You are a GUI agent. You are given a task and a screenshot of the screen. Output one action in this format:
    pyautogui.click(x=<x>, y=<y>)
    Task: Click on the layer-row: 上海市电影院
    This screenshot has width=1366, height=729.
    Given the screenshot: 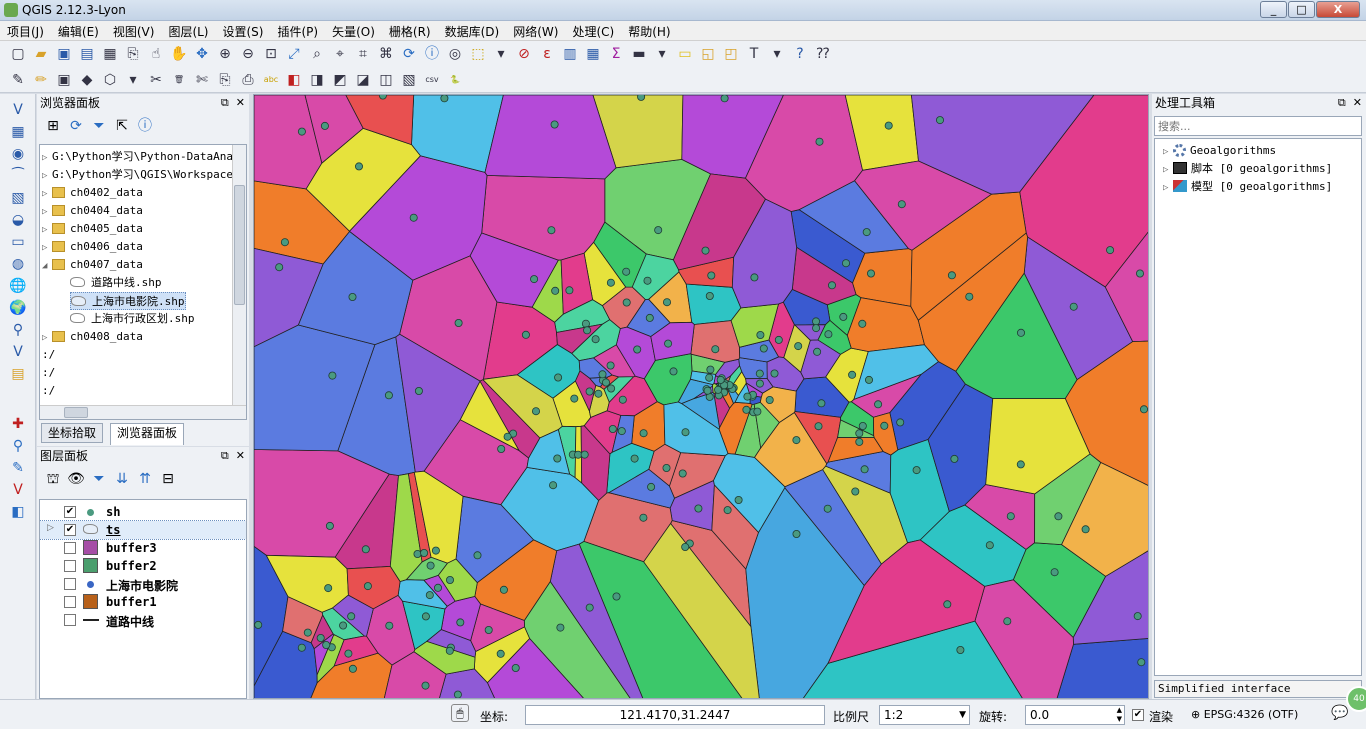 What is the action you would take?
    pyautogui.click(x=143, y=584)
    